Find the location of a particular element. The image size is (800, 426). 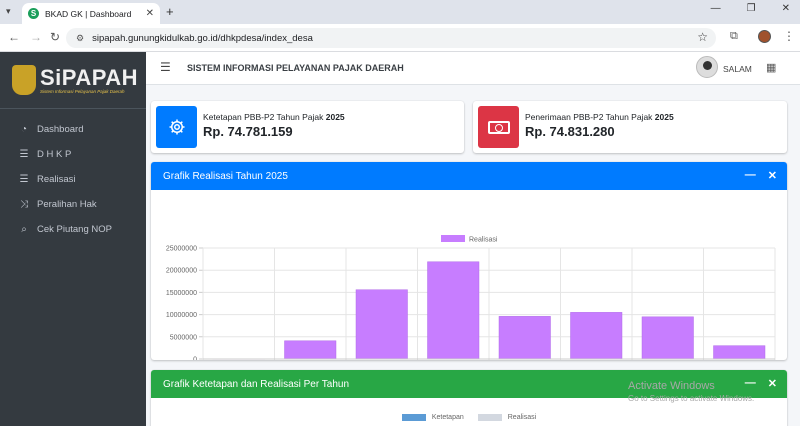

card-title: Grafik Ketetapan dan Realisasi Per Tahun is located at coordinates (256, 384).